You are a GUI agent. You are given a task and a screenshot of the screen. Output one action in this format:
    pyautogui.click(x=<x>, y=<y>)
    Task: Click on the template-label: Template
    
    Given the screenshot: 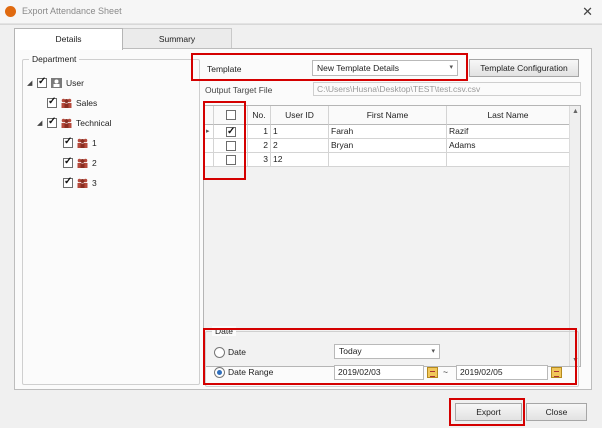 What is the action you would take?
    pyautogui.click(x=224, y=69)
    